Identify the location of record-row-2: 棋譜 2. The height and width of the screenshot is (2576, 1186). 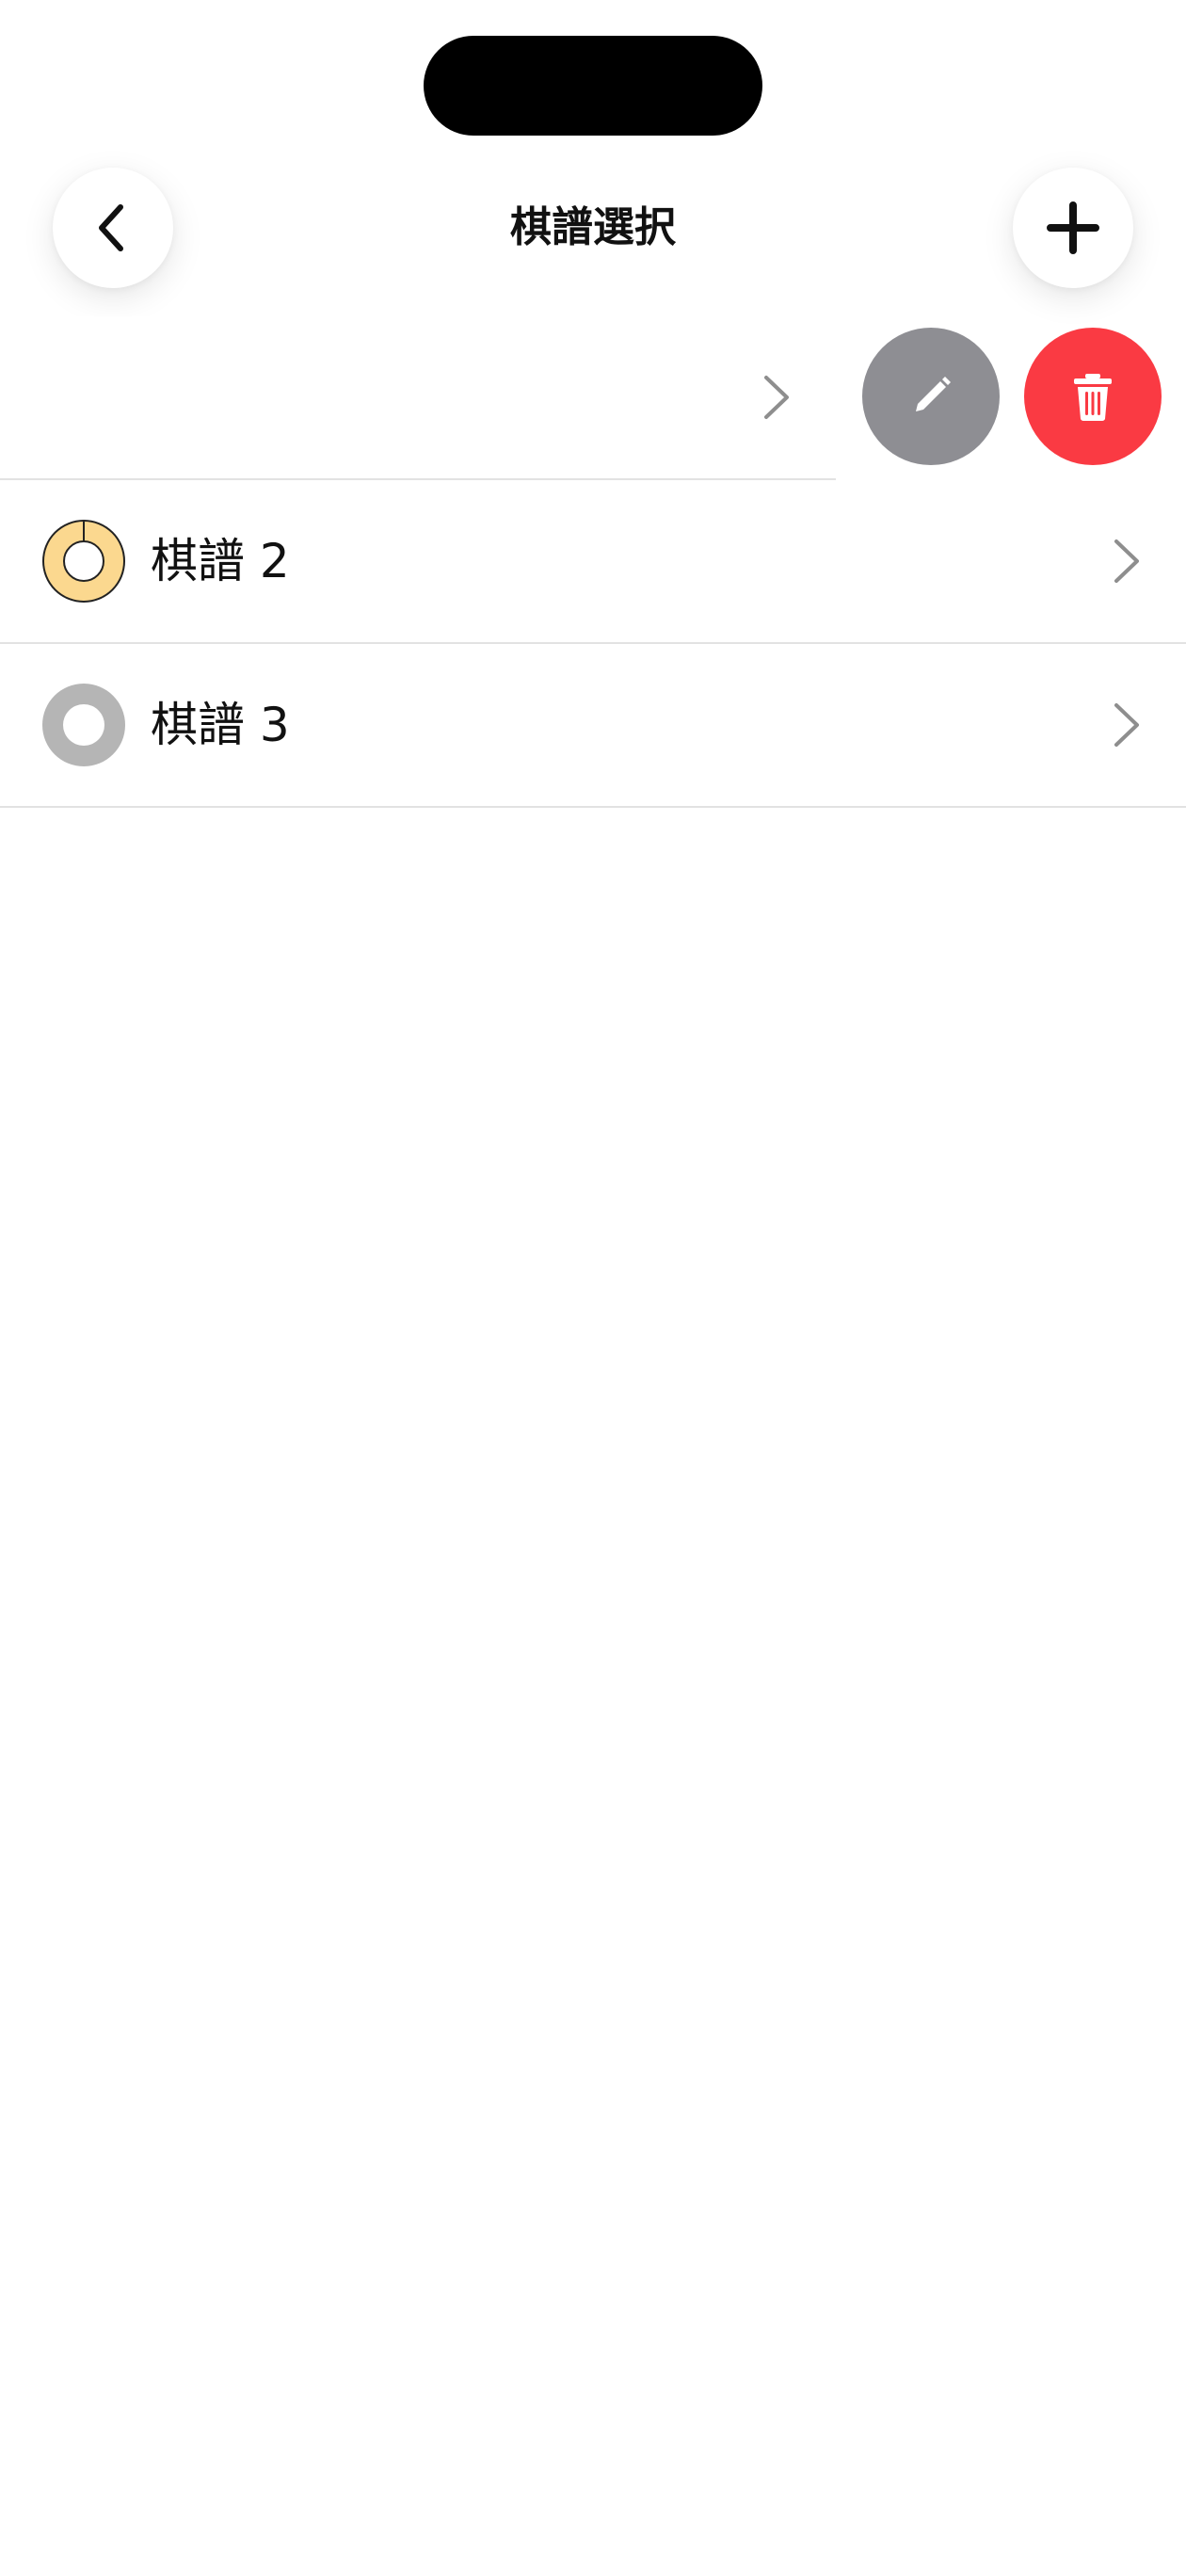
(593, 562).